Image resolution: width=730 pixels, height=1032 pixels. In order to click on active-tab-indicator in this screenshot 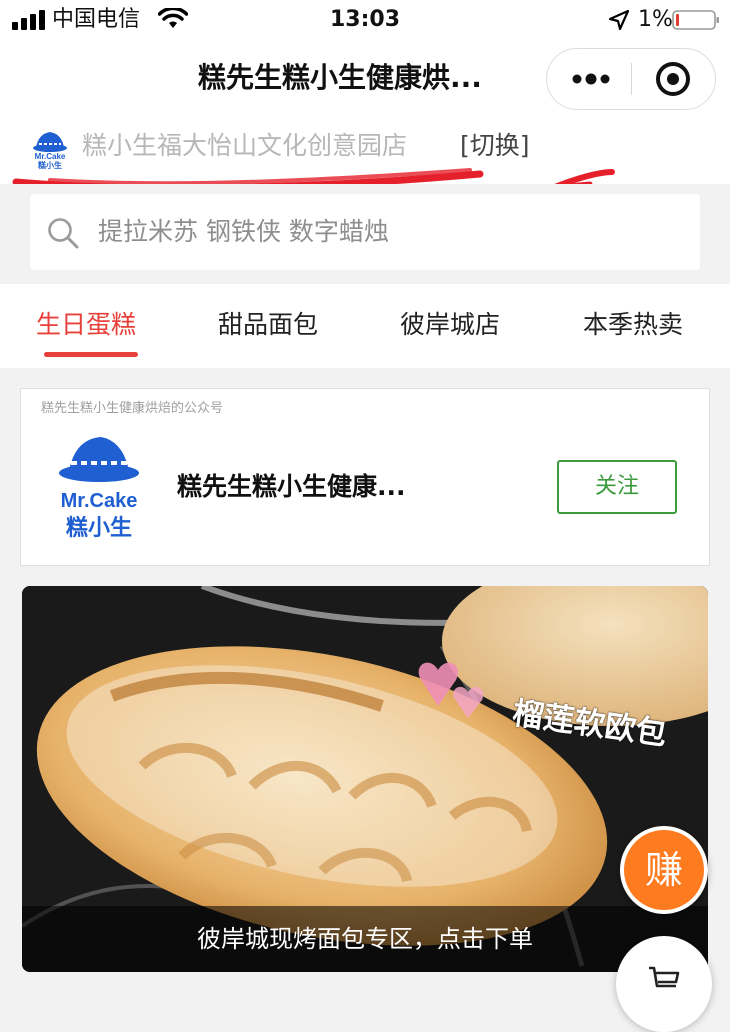, I will do `click(91, 354)`.